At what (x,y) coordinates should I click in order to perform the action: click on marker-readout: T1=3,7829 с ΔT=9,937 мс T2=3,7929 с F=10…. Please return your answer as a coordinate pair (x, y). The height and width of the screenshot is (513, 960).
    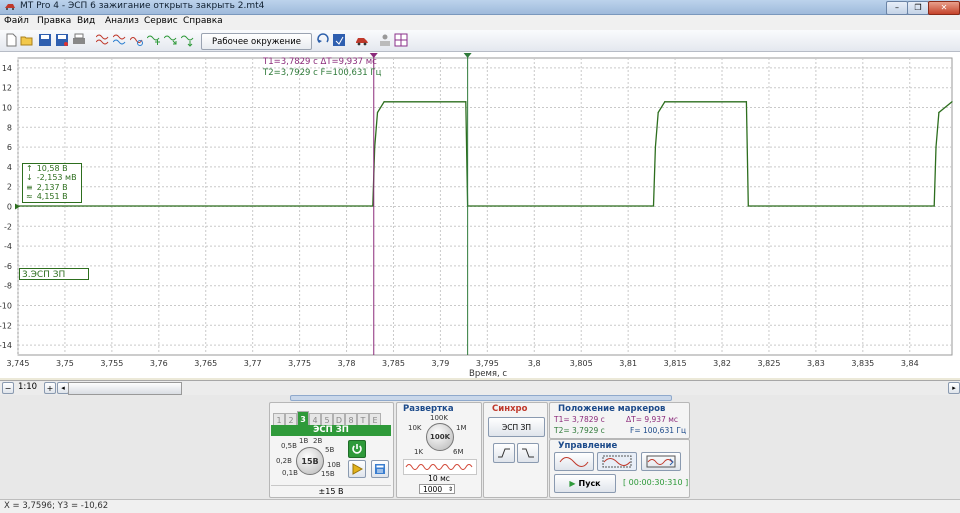
    Looking at the image, I should click on (322, 68).